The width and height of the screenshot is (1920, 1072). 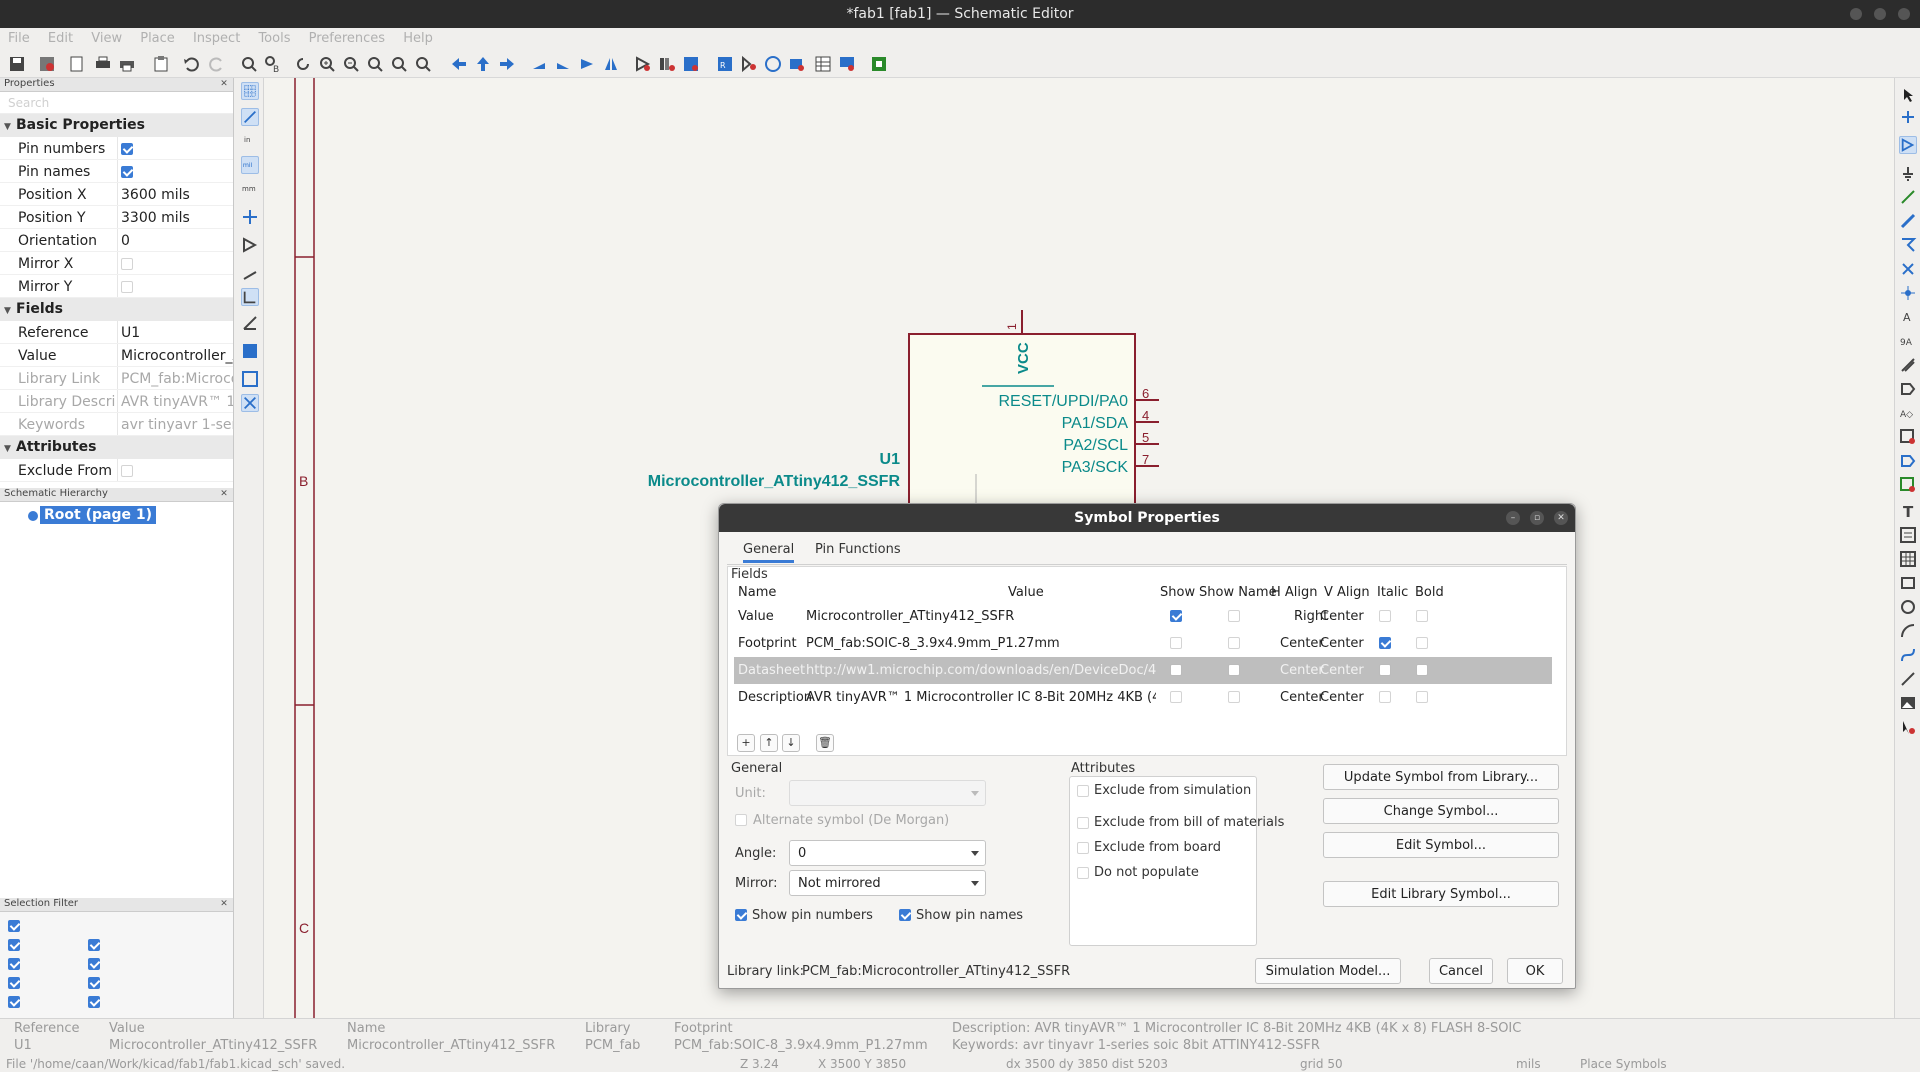 I want to click on mirror-x-checkbox, so click(x=127, y=264).